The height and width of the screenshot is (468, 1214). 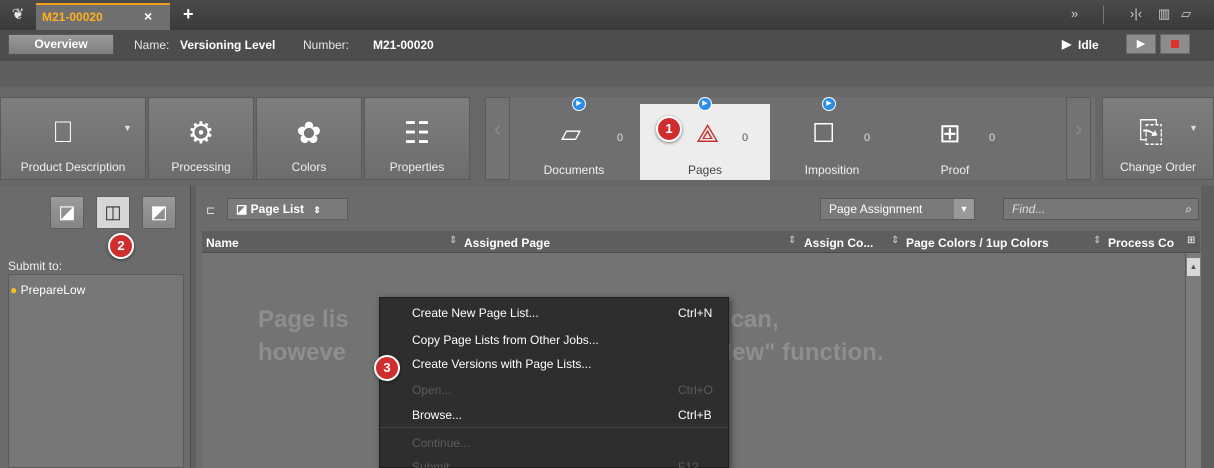 I want to click on imposition-label: Imposition, so click(x=832, y=170).